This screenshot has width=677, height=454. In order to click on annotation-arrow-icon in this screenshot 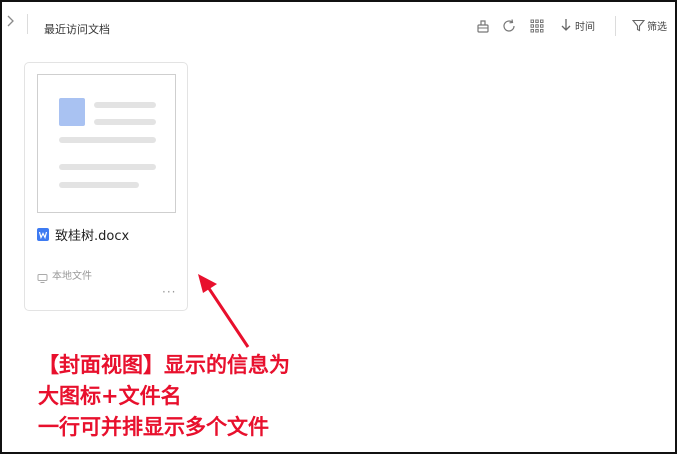, I will do `click(224, 311)`.